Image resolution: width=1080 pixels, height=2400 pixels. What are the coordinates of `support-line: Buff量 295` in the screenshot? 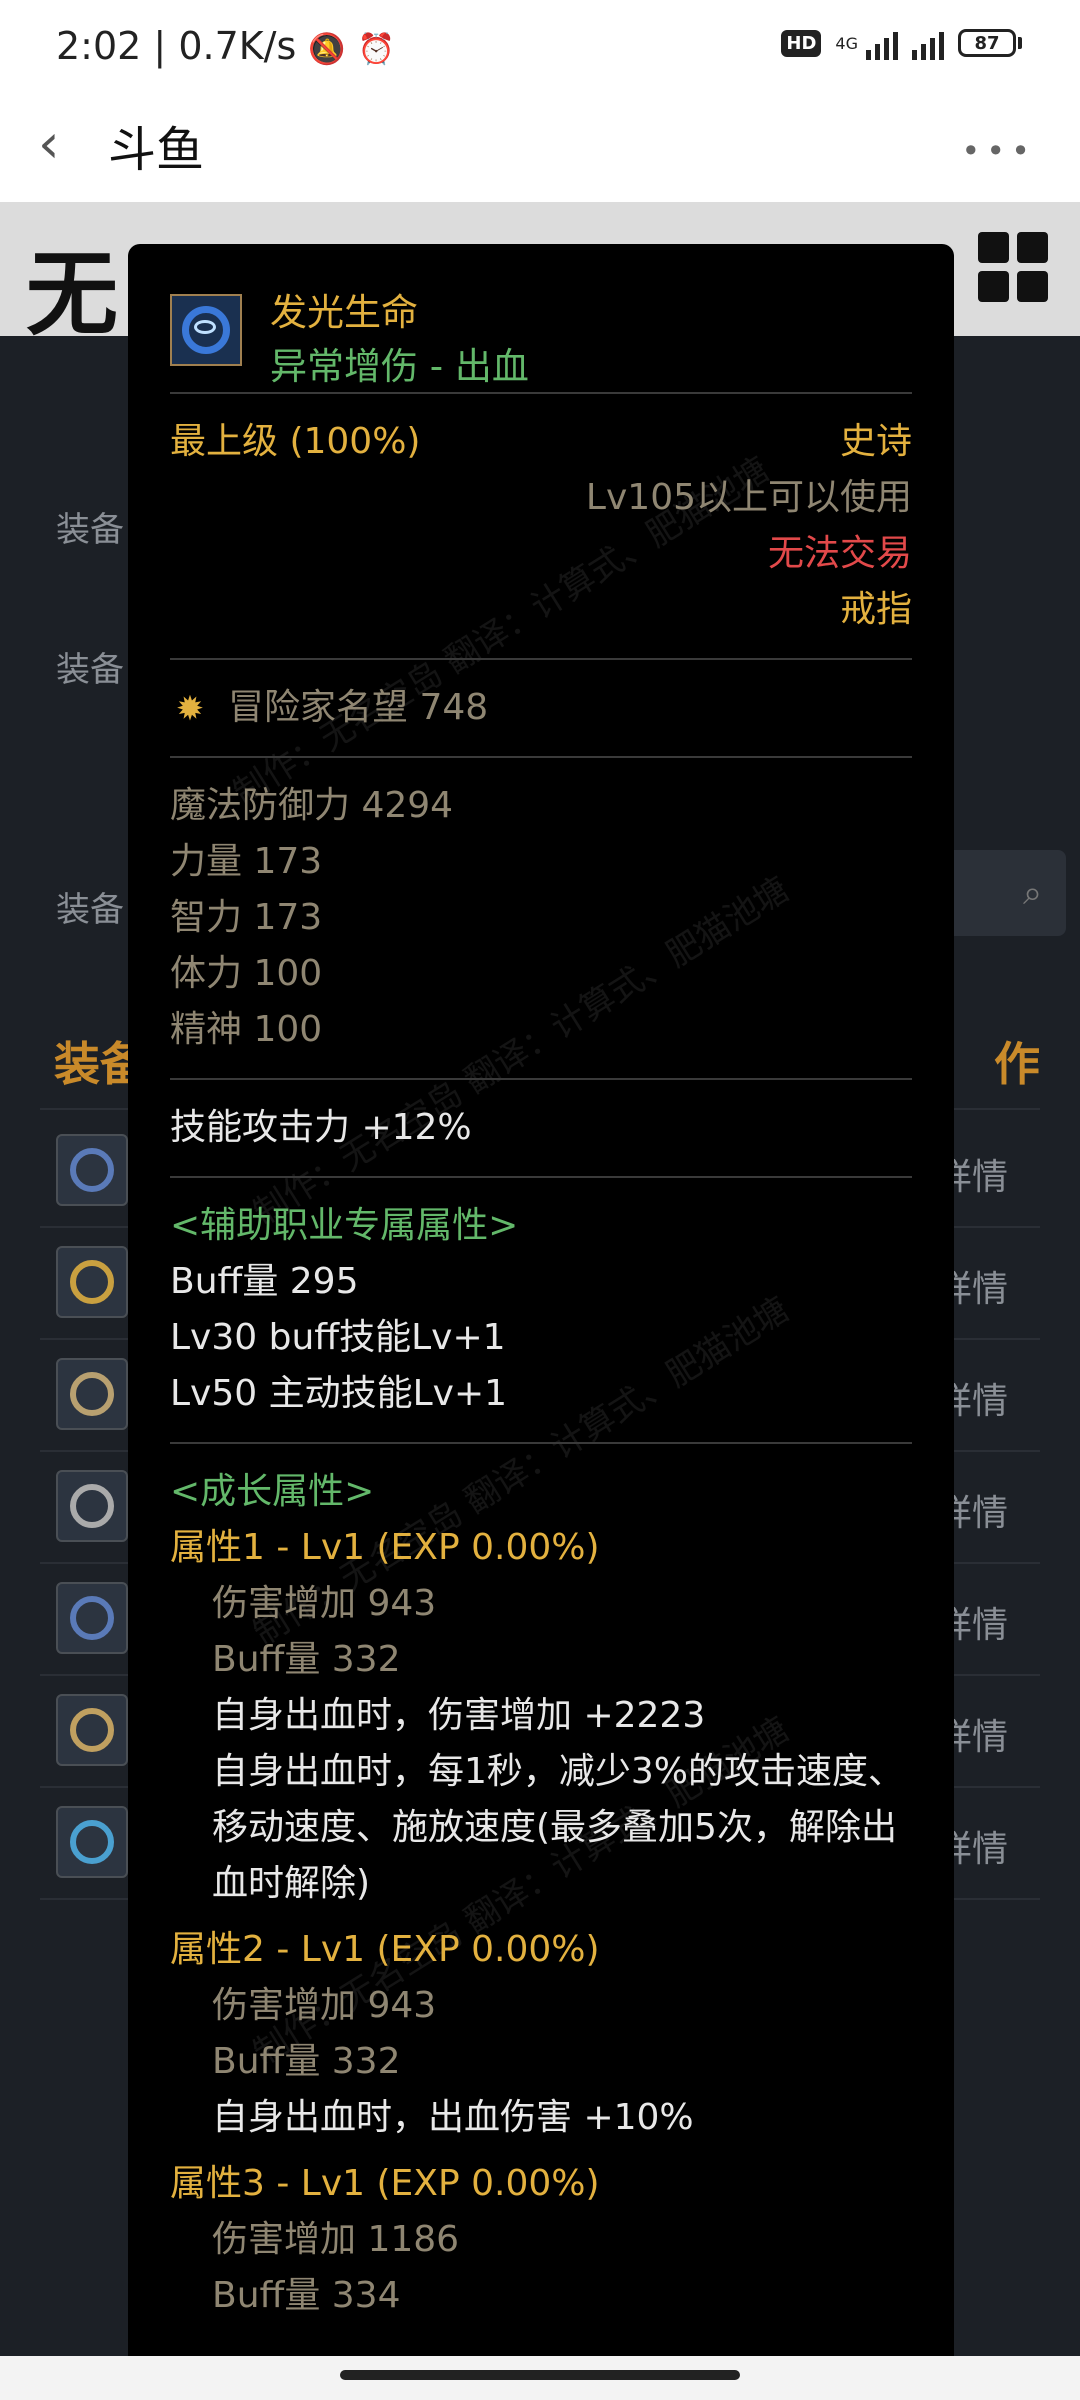 It's located at (264, 1281).